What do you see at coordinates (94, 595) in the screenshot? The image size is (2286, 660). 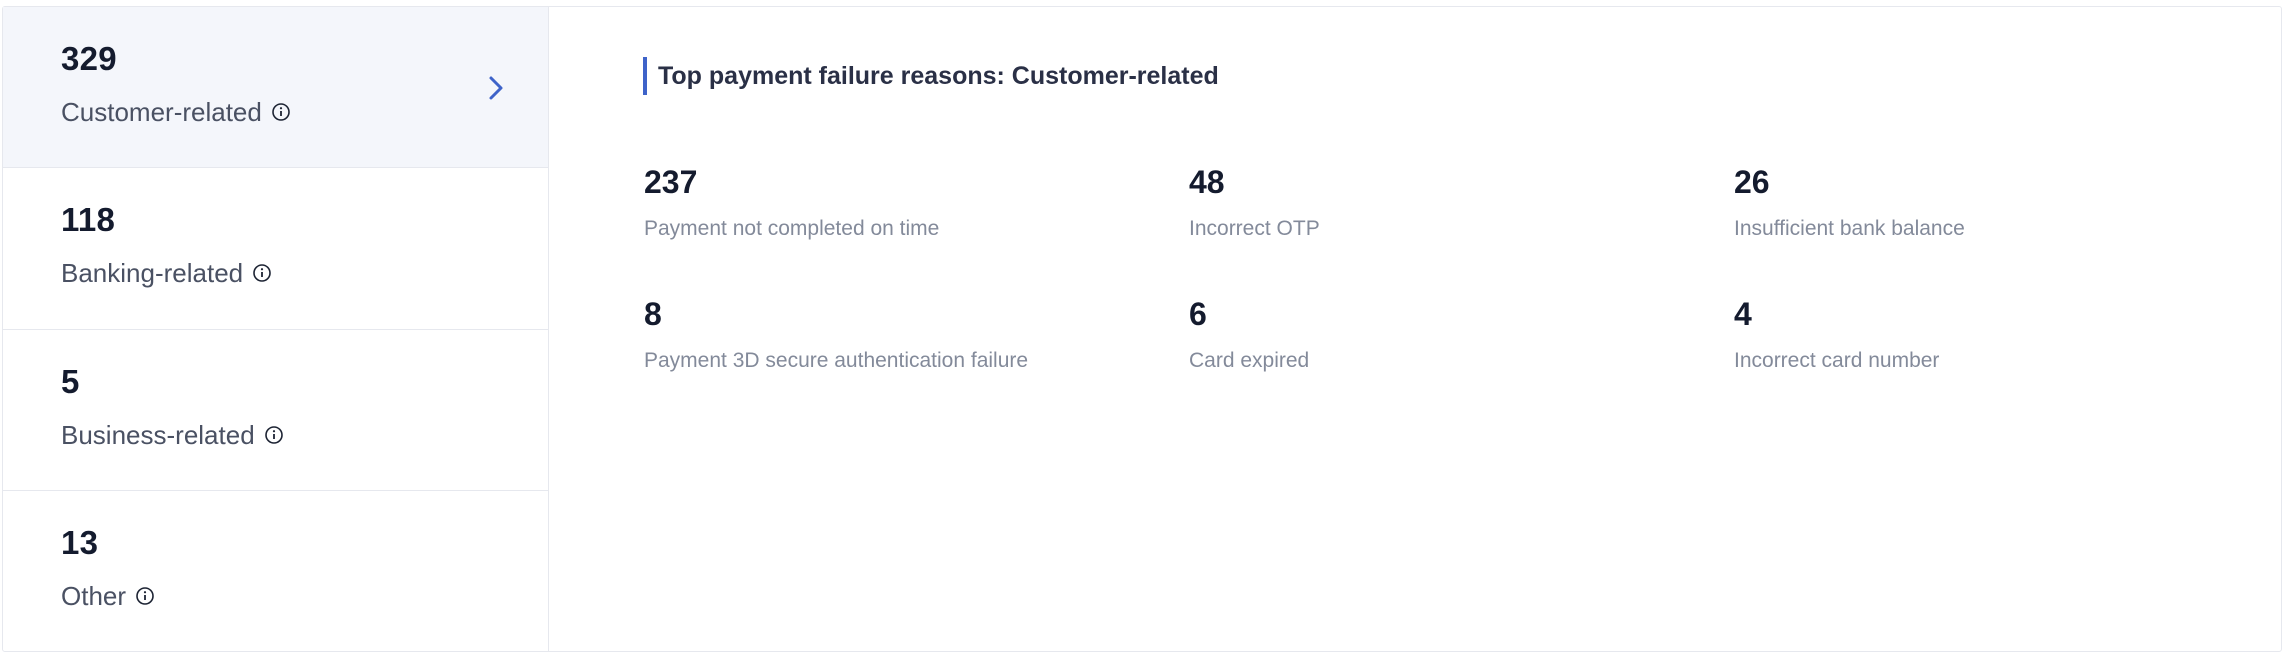 I see `category-label: Other` at bounding box center [94, 595].